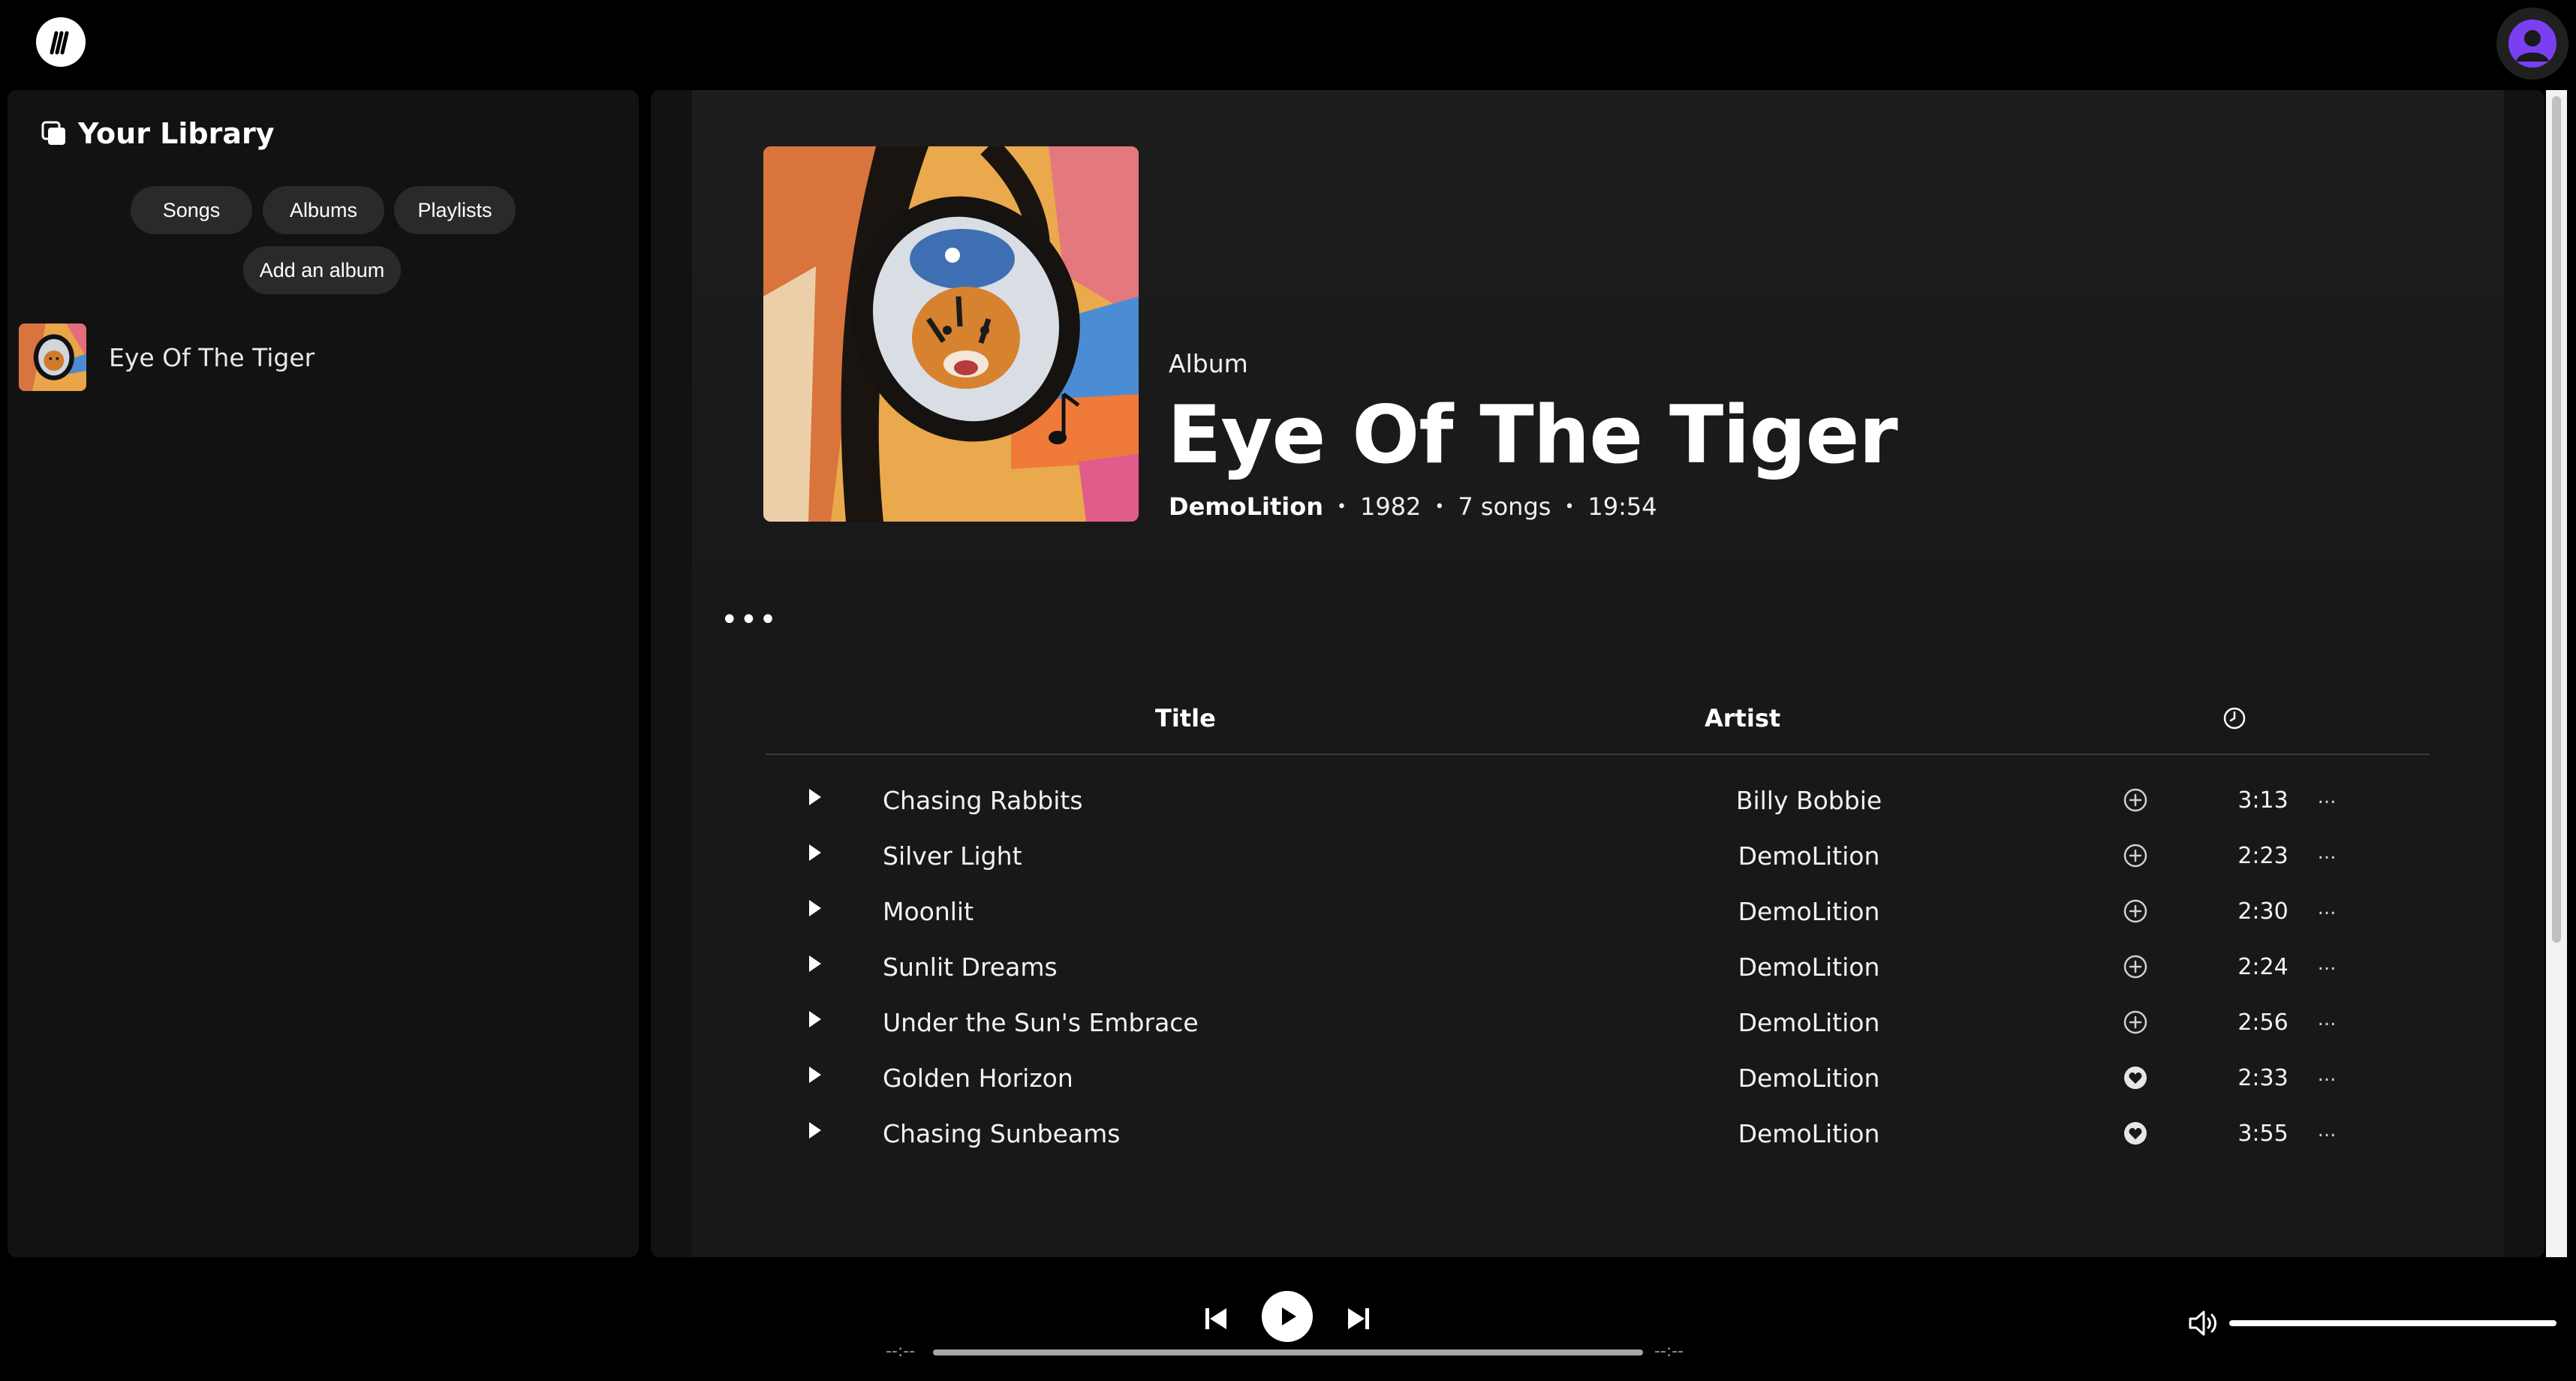  What do you see at coordinates (951, 334) in the screenshot?
I see `album-cover` at bounding box center [951, 334].